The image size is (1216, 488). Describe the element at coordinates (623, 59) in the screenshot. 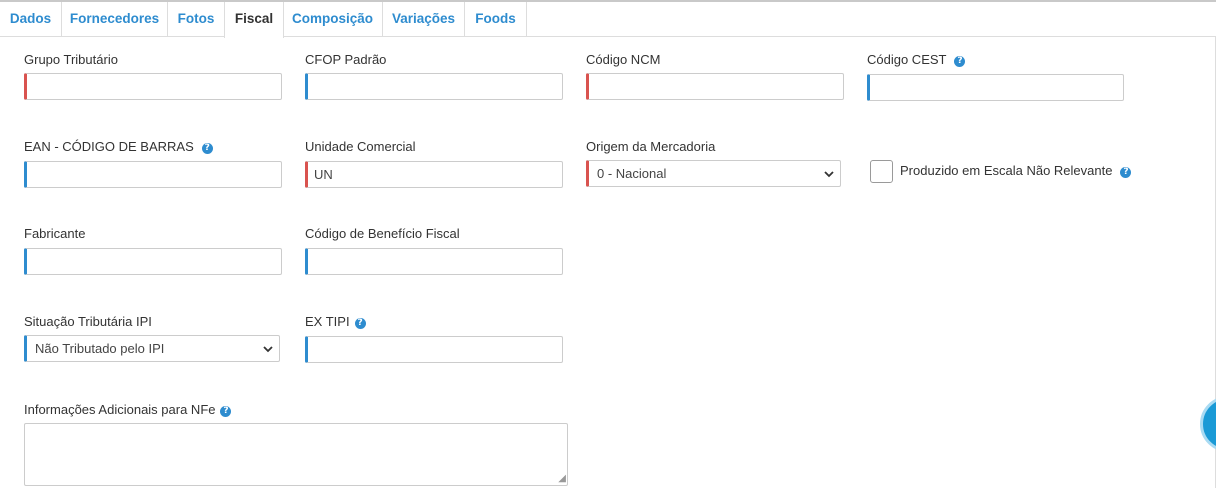

I see `codigo-ncm-label: Código NCM` at that location.